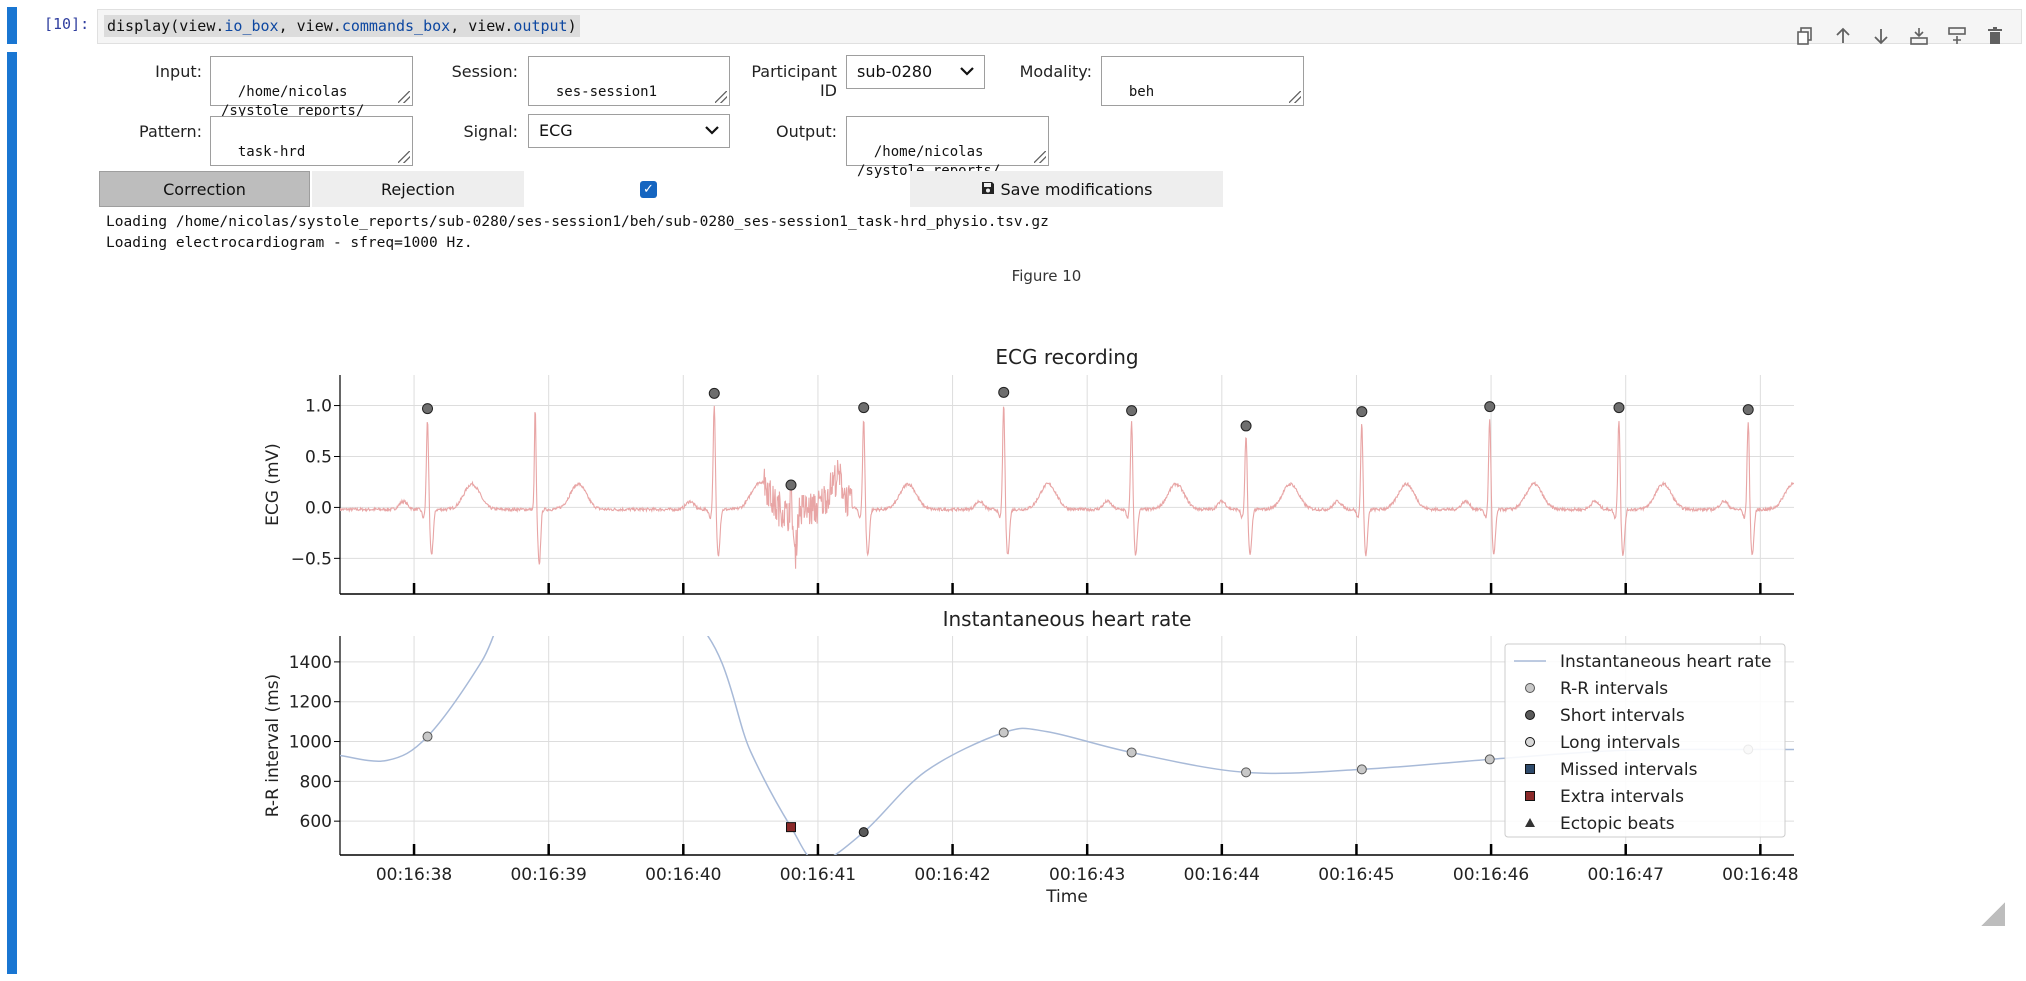 The image size is (2026, 981). I want to click on short-interval-marker, so click(863, 832).